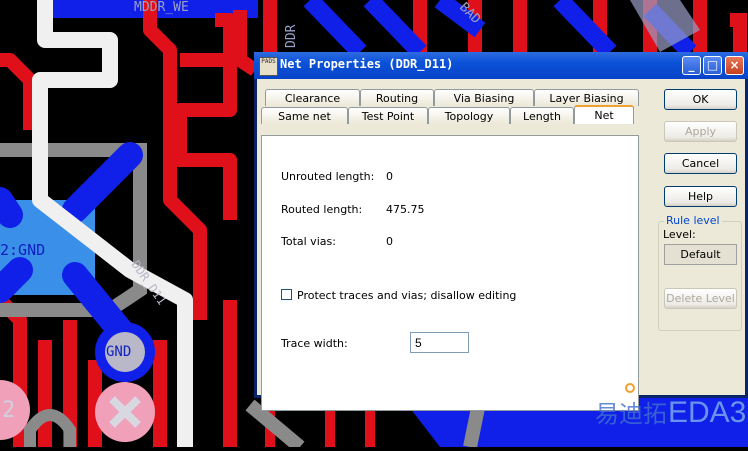  Describe the element at coordinates (700, 163) in the screenshot. I see `cancel-button: Cancel` at that location.